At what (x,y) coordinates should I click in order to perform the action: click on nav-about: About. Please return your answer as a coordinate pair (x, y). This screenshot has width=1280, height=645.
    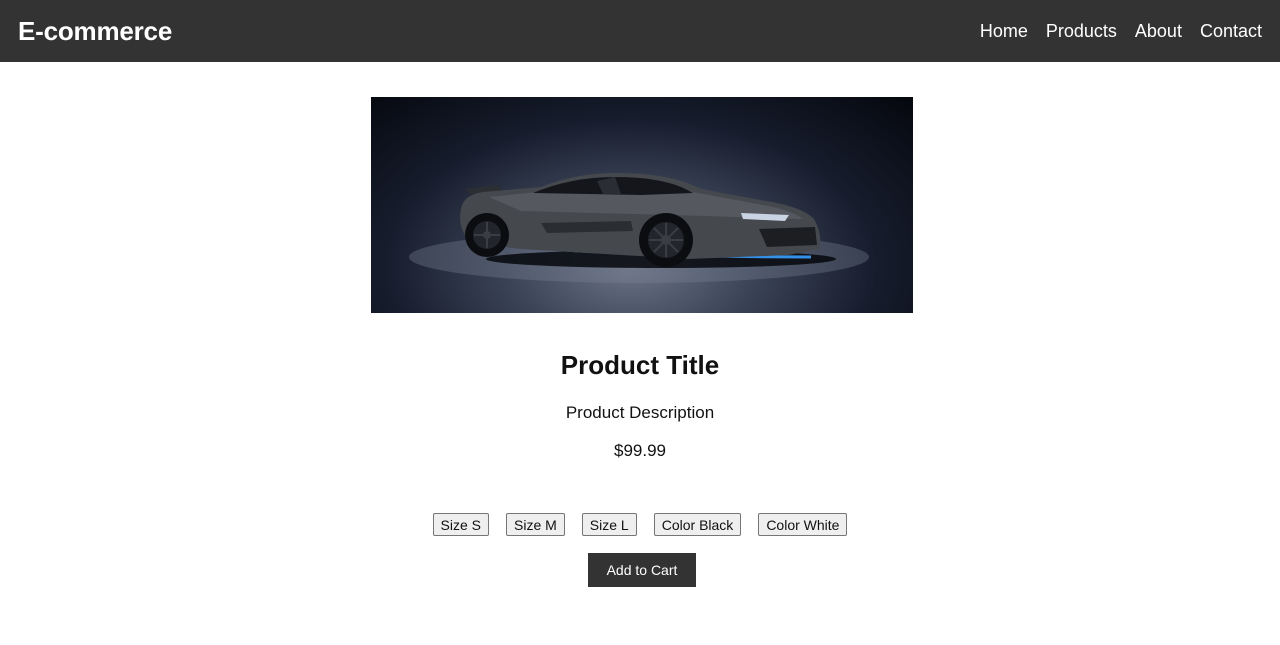
    Looking at the image, I should click on (1158, 31).